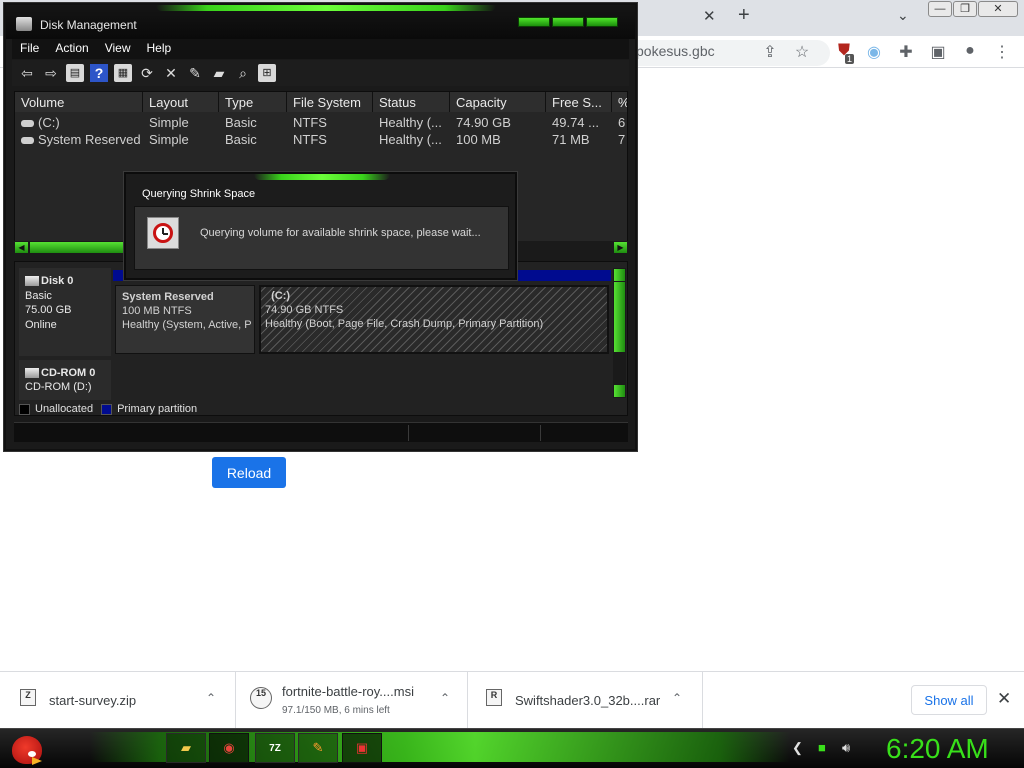  I want to click on taskbar-clock: 6:20 AM, so click(937, 749).